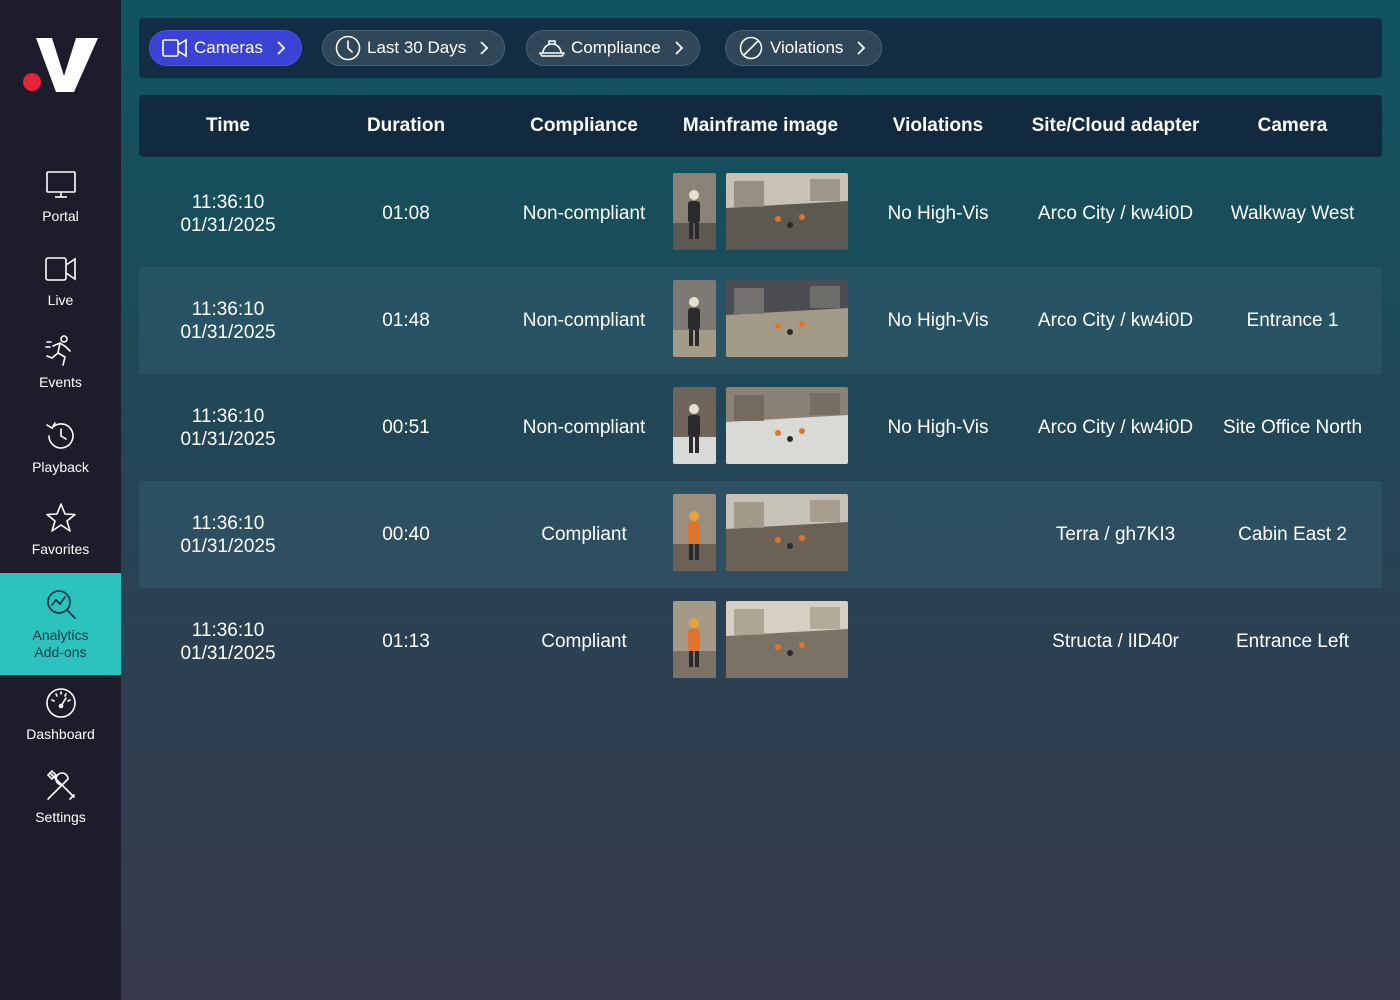 This screenshot has width=1400, height=1000. What do you see at coordinates (60, 549) in the screenshot?
I see `sidebar-item-label: Favorites` at bounding box center [60, 549].